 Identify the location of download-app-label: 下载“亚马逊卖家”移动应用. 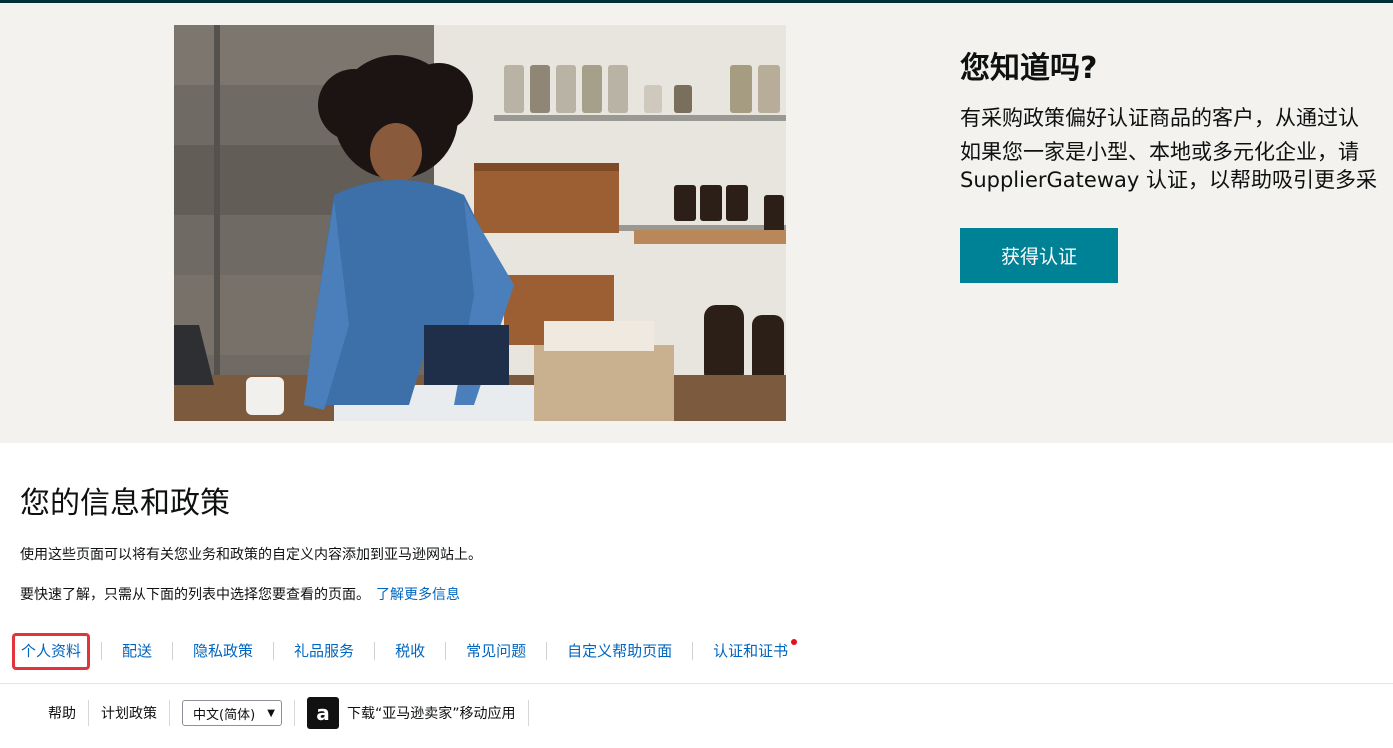
(431, 714).